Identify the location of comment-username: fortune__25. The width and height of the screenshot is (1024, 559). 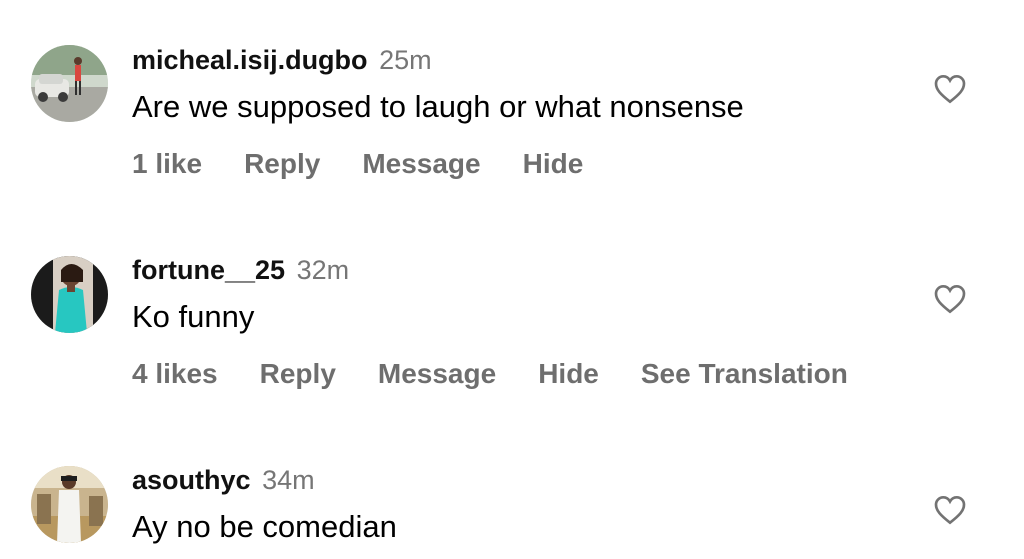
(208, 270).